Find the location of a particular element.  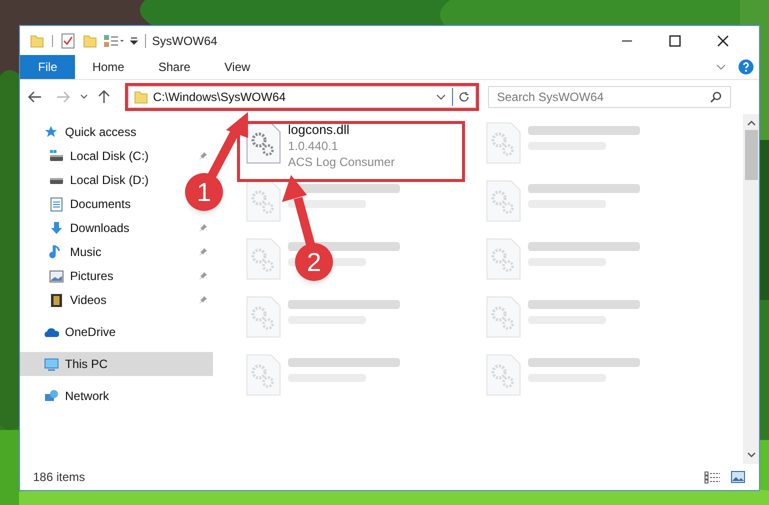

nav-item: Pictures is located at coordinates (95, 276).